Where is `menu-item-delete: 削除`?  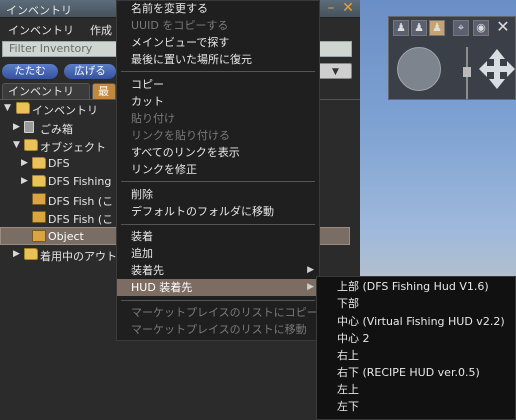 menu-item-delete: 削除 is located at coordinates (218, 194).